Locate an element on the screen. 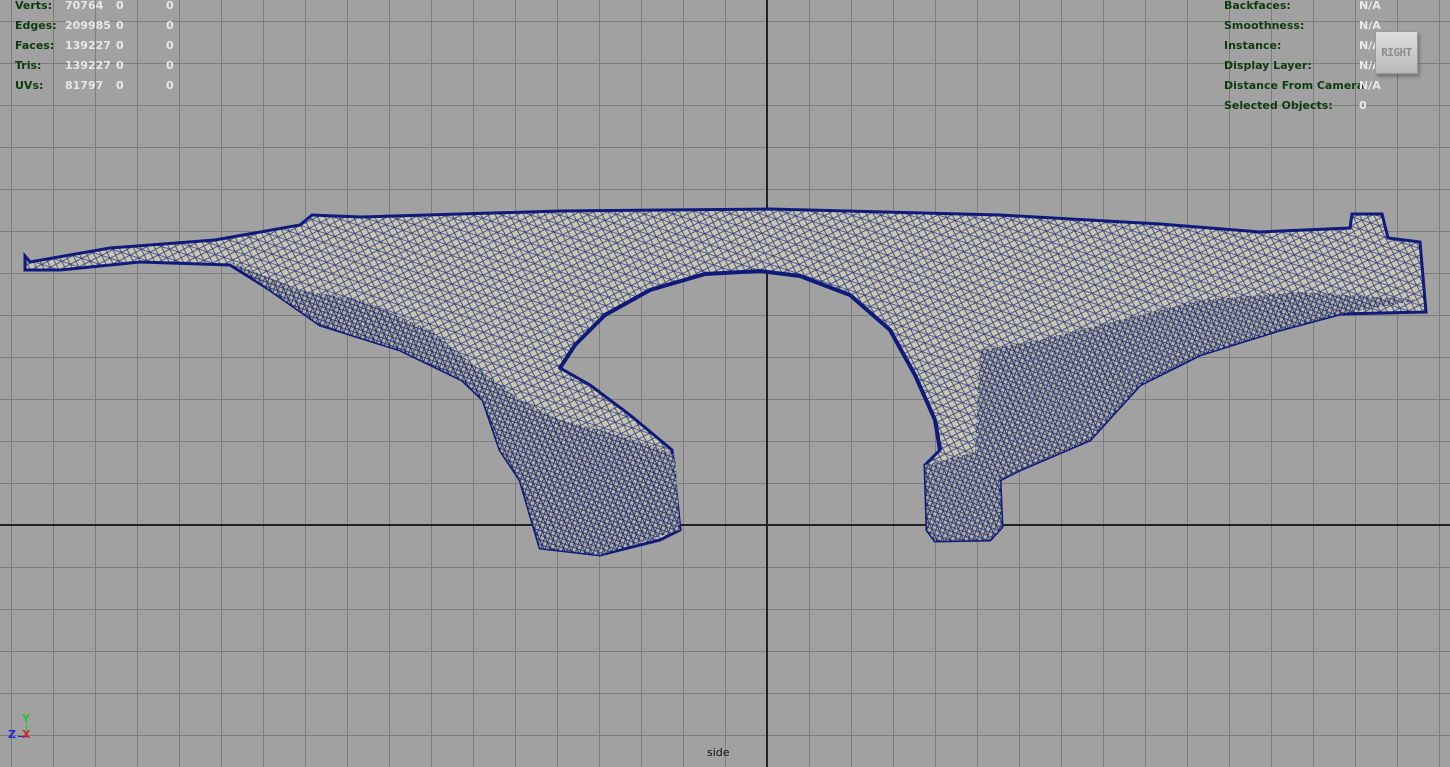 The image size is (1450, 767). hud-row-faces: Faces: 139227 0 0 is located at coordinates (94, 46).